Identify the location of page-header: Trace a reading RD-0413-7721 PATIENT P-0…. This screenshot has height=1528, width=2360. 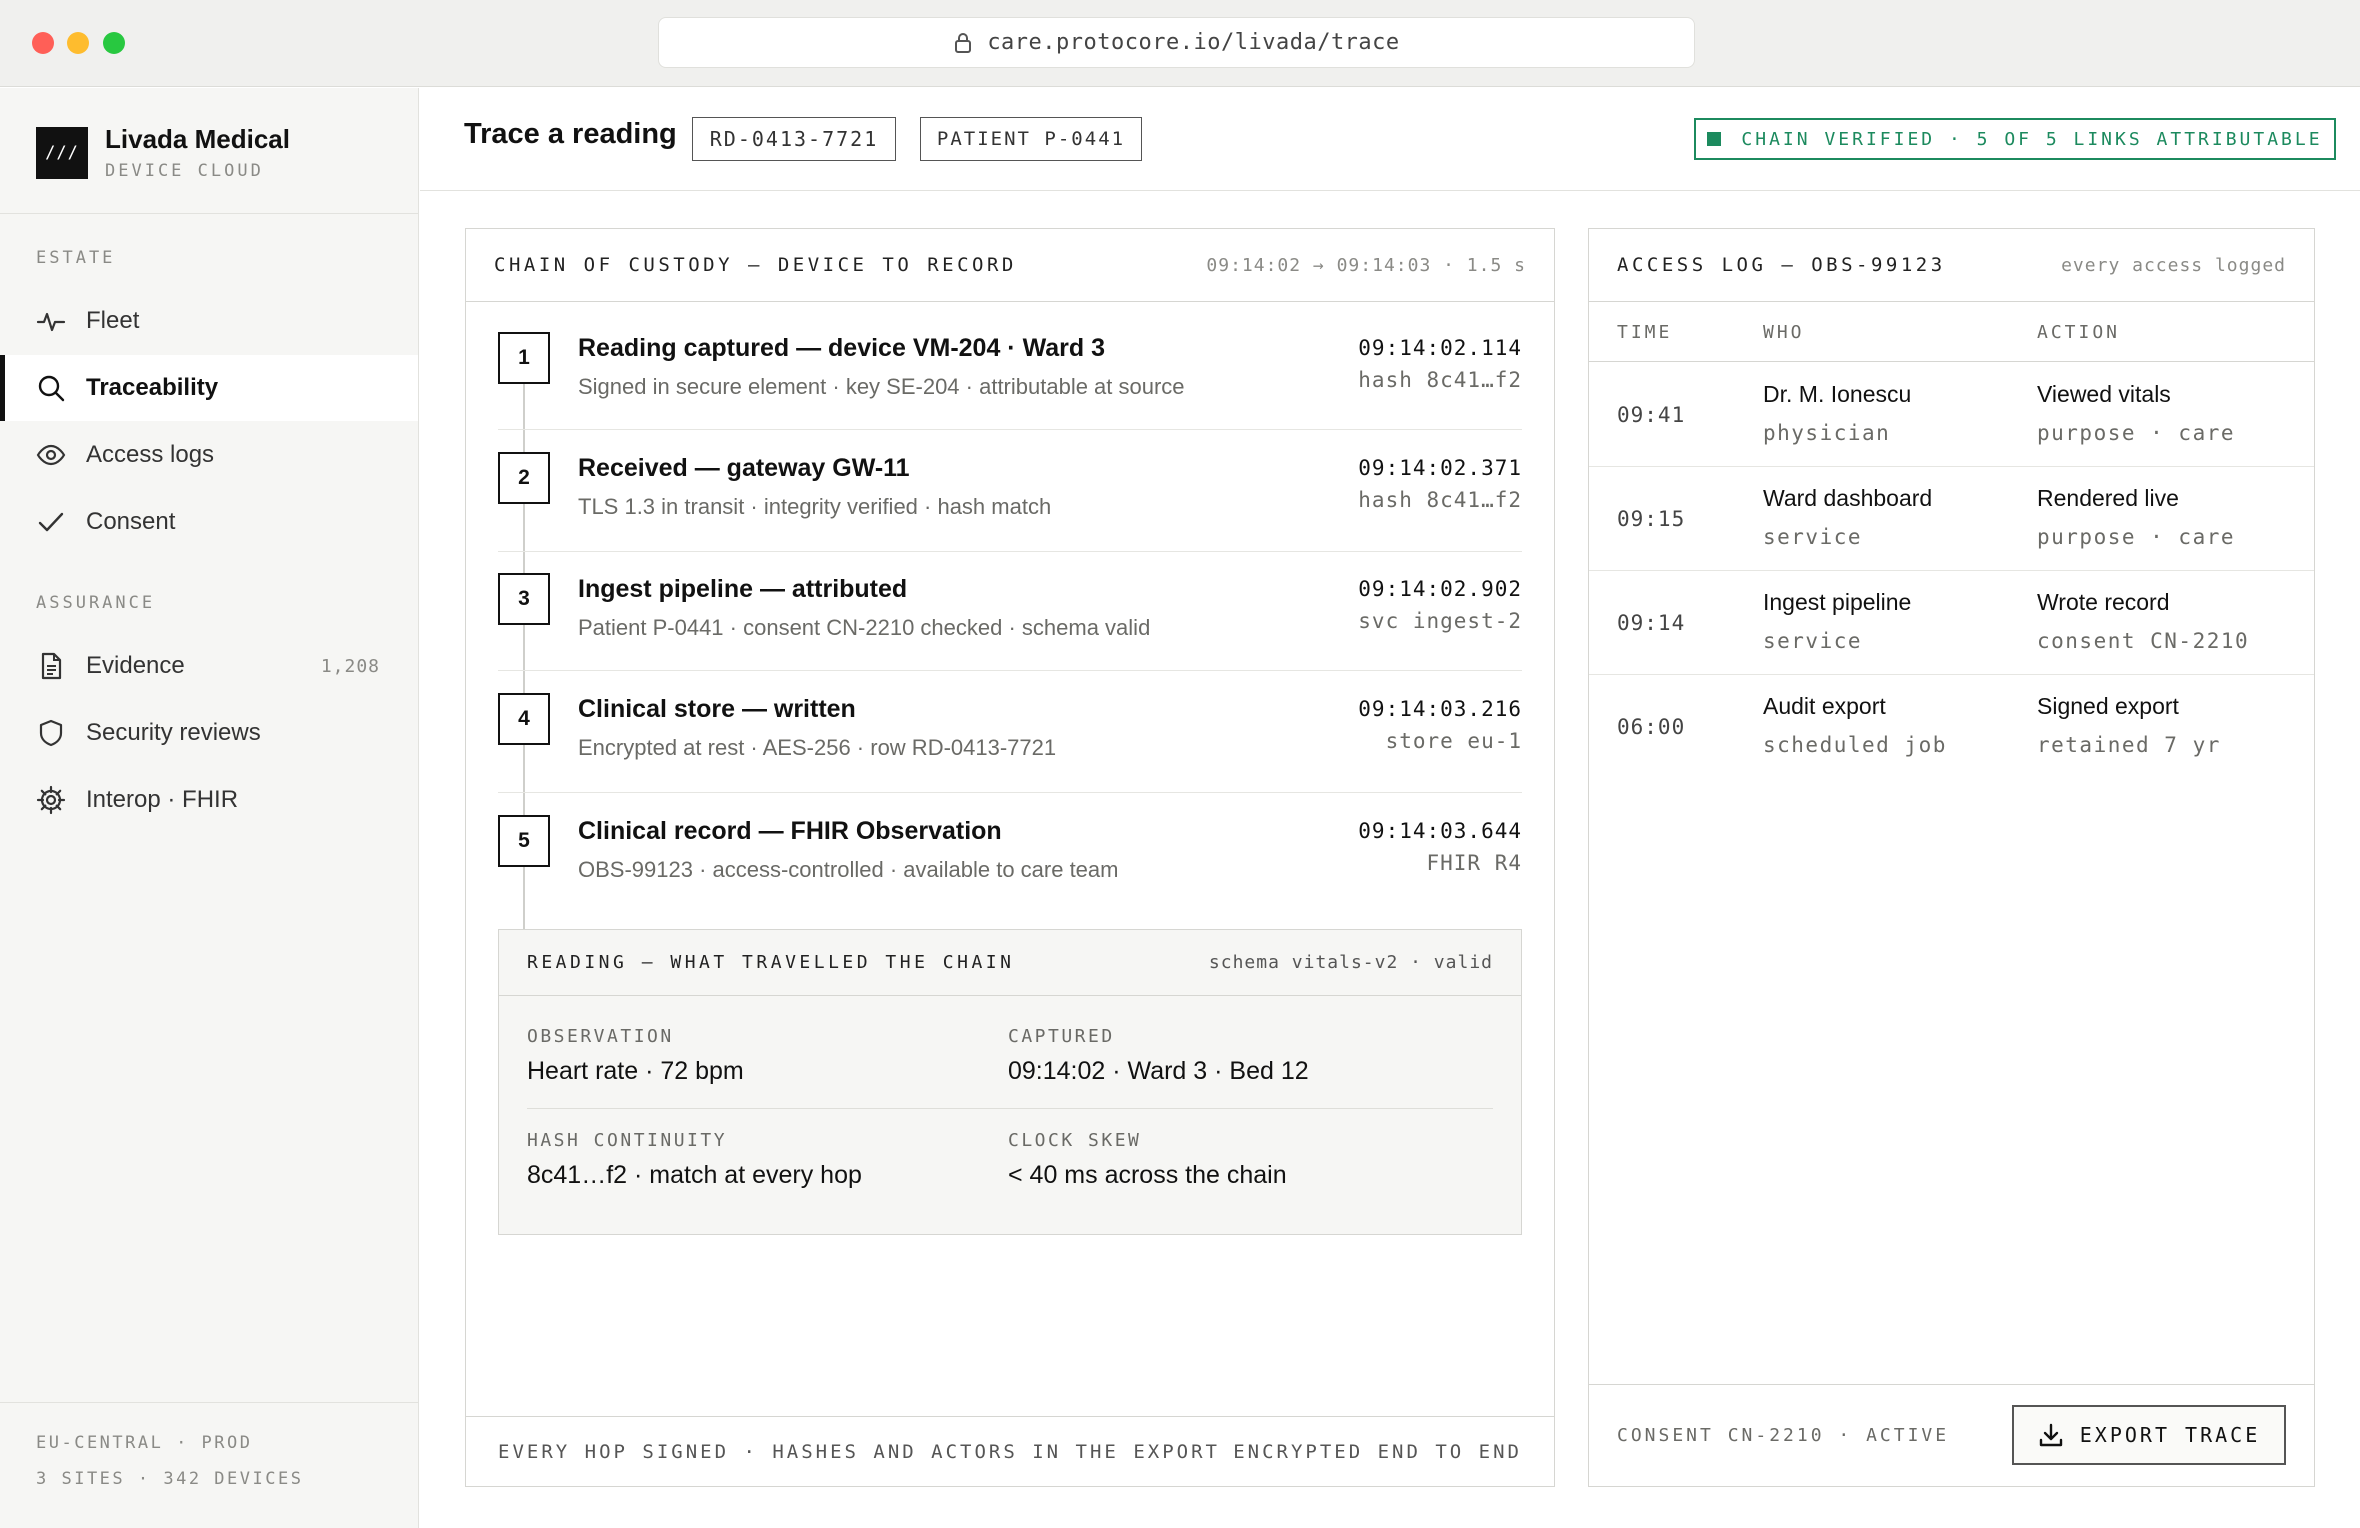
(1390, 139).